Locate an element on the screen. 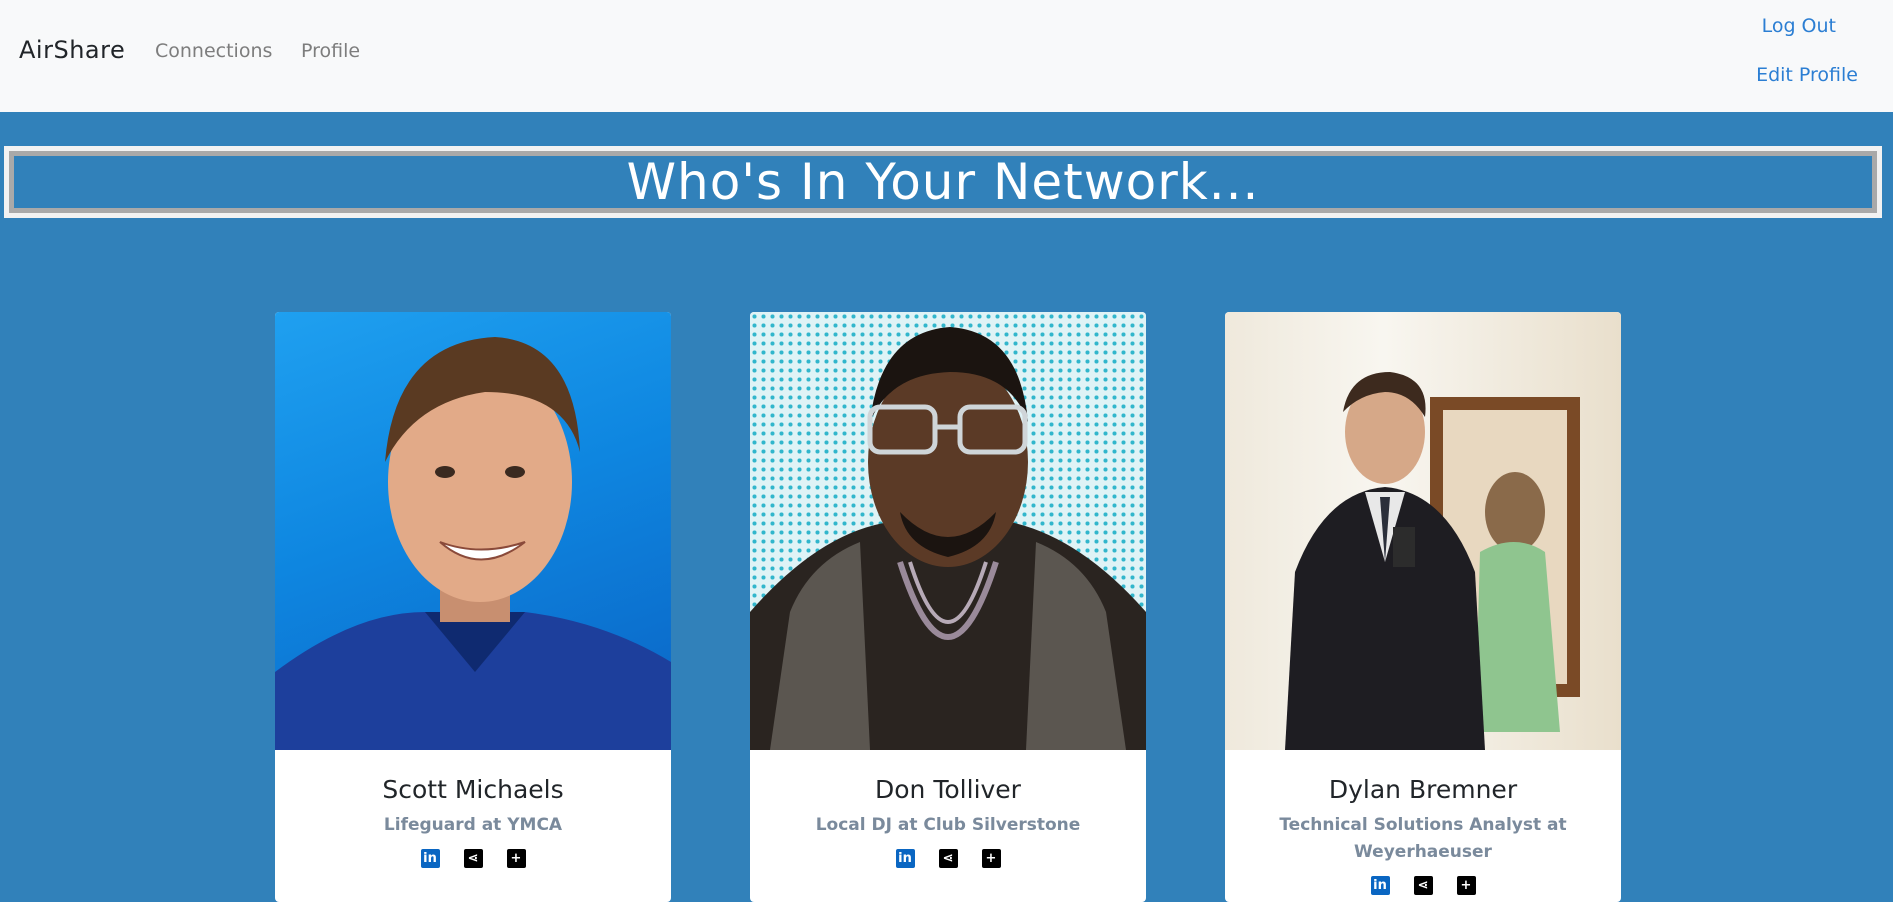  edit-profile-link: Edit Profile is located at coordinates (1807, 75).